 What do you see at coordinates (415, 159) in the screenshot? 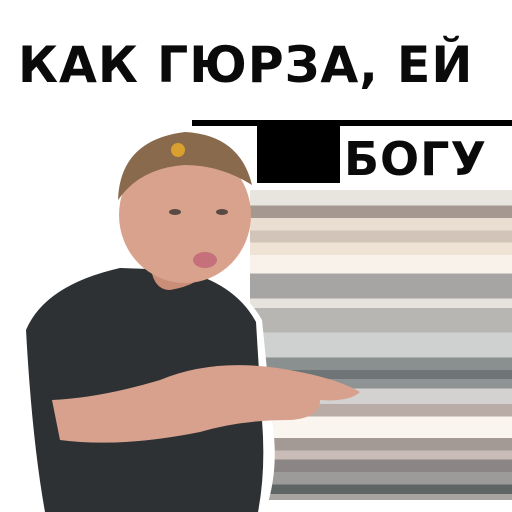
I see `caption-line-2: БОГУ` at bounding box center [415, 159].